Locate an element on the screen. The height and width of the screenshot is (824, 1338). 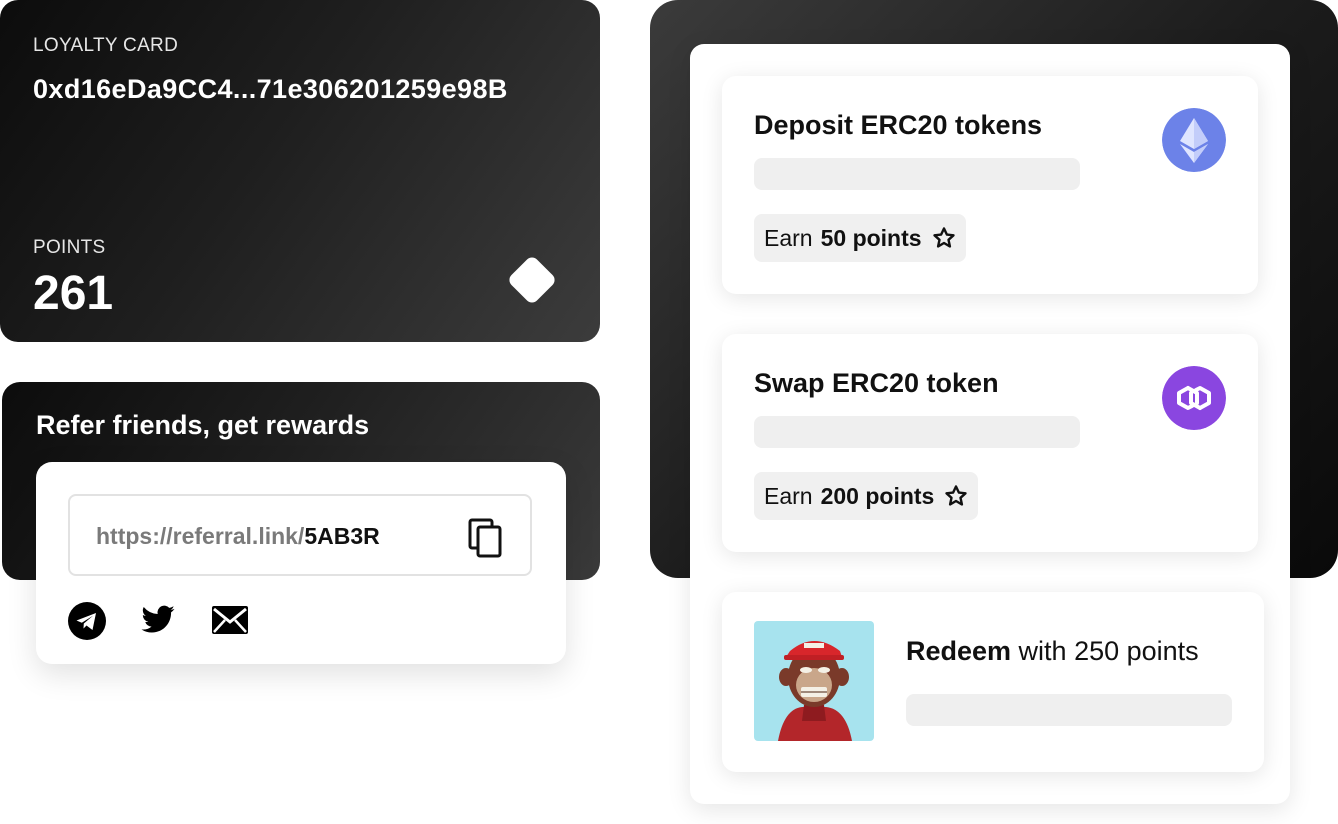
task-title: Deposit ERC20 tokens is located at coordinates (898, 125).